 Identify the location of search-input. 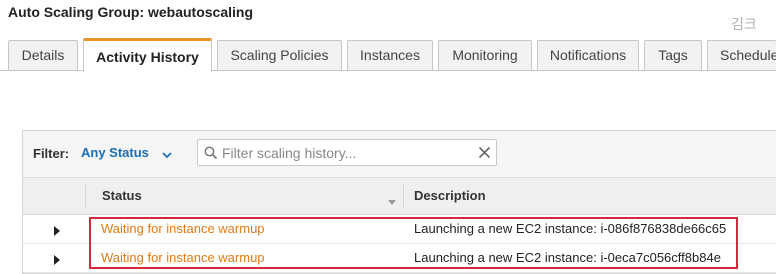
(342, 152).